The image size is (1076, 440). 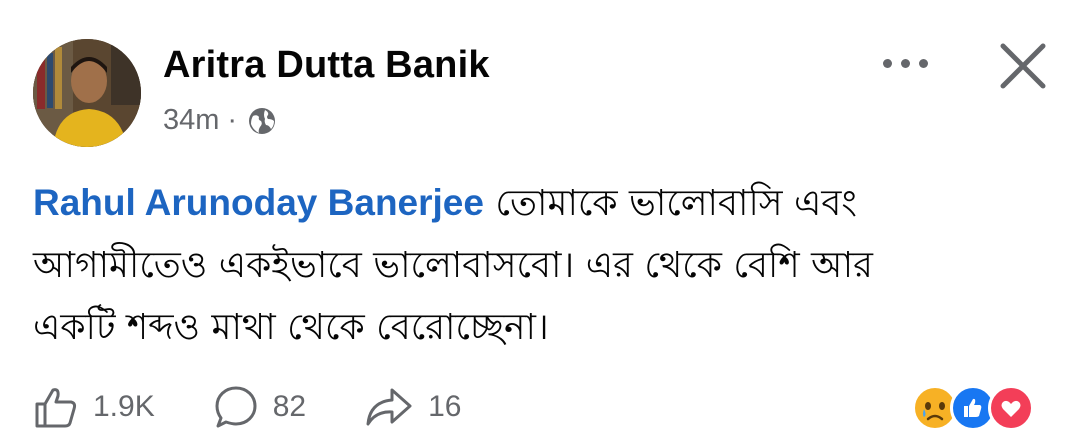 I want to click on reaction-summary, so click(x=973, y=408).